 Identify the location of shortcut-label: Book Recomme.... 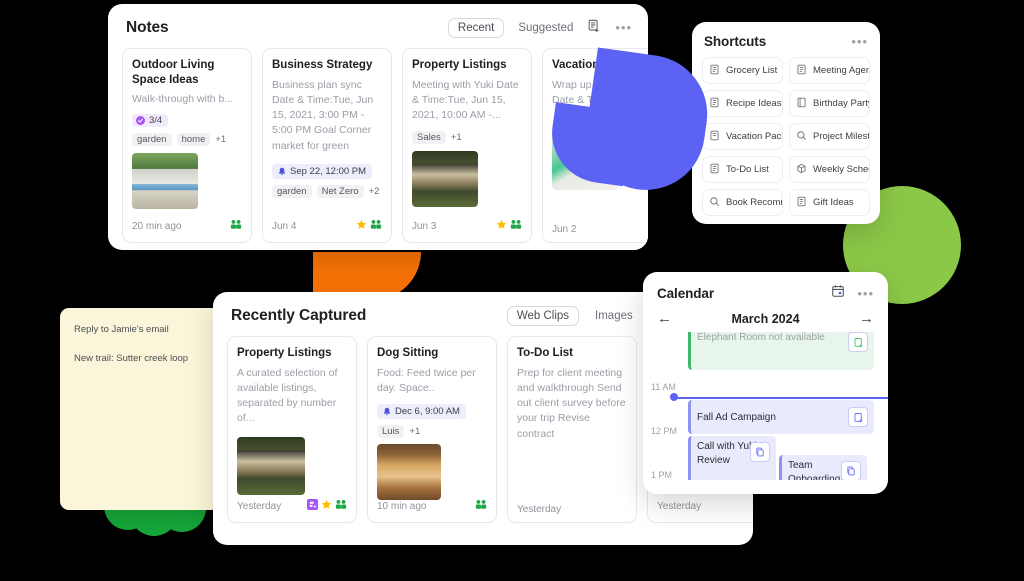
(754, 202).